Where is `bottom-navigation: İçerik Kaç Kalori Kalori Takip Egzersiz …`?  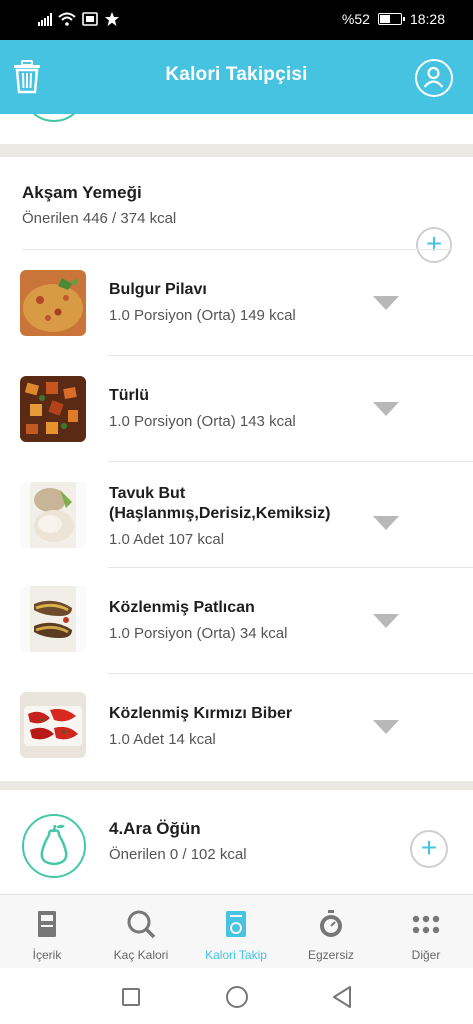 bottom-navigation: İçerik Kaç Kalori Kalori Takip Egzersiz … is located at coordinates (236, 931).